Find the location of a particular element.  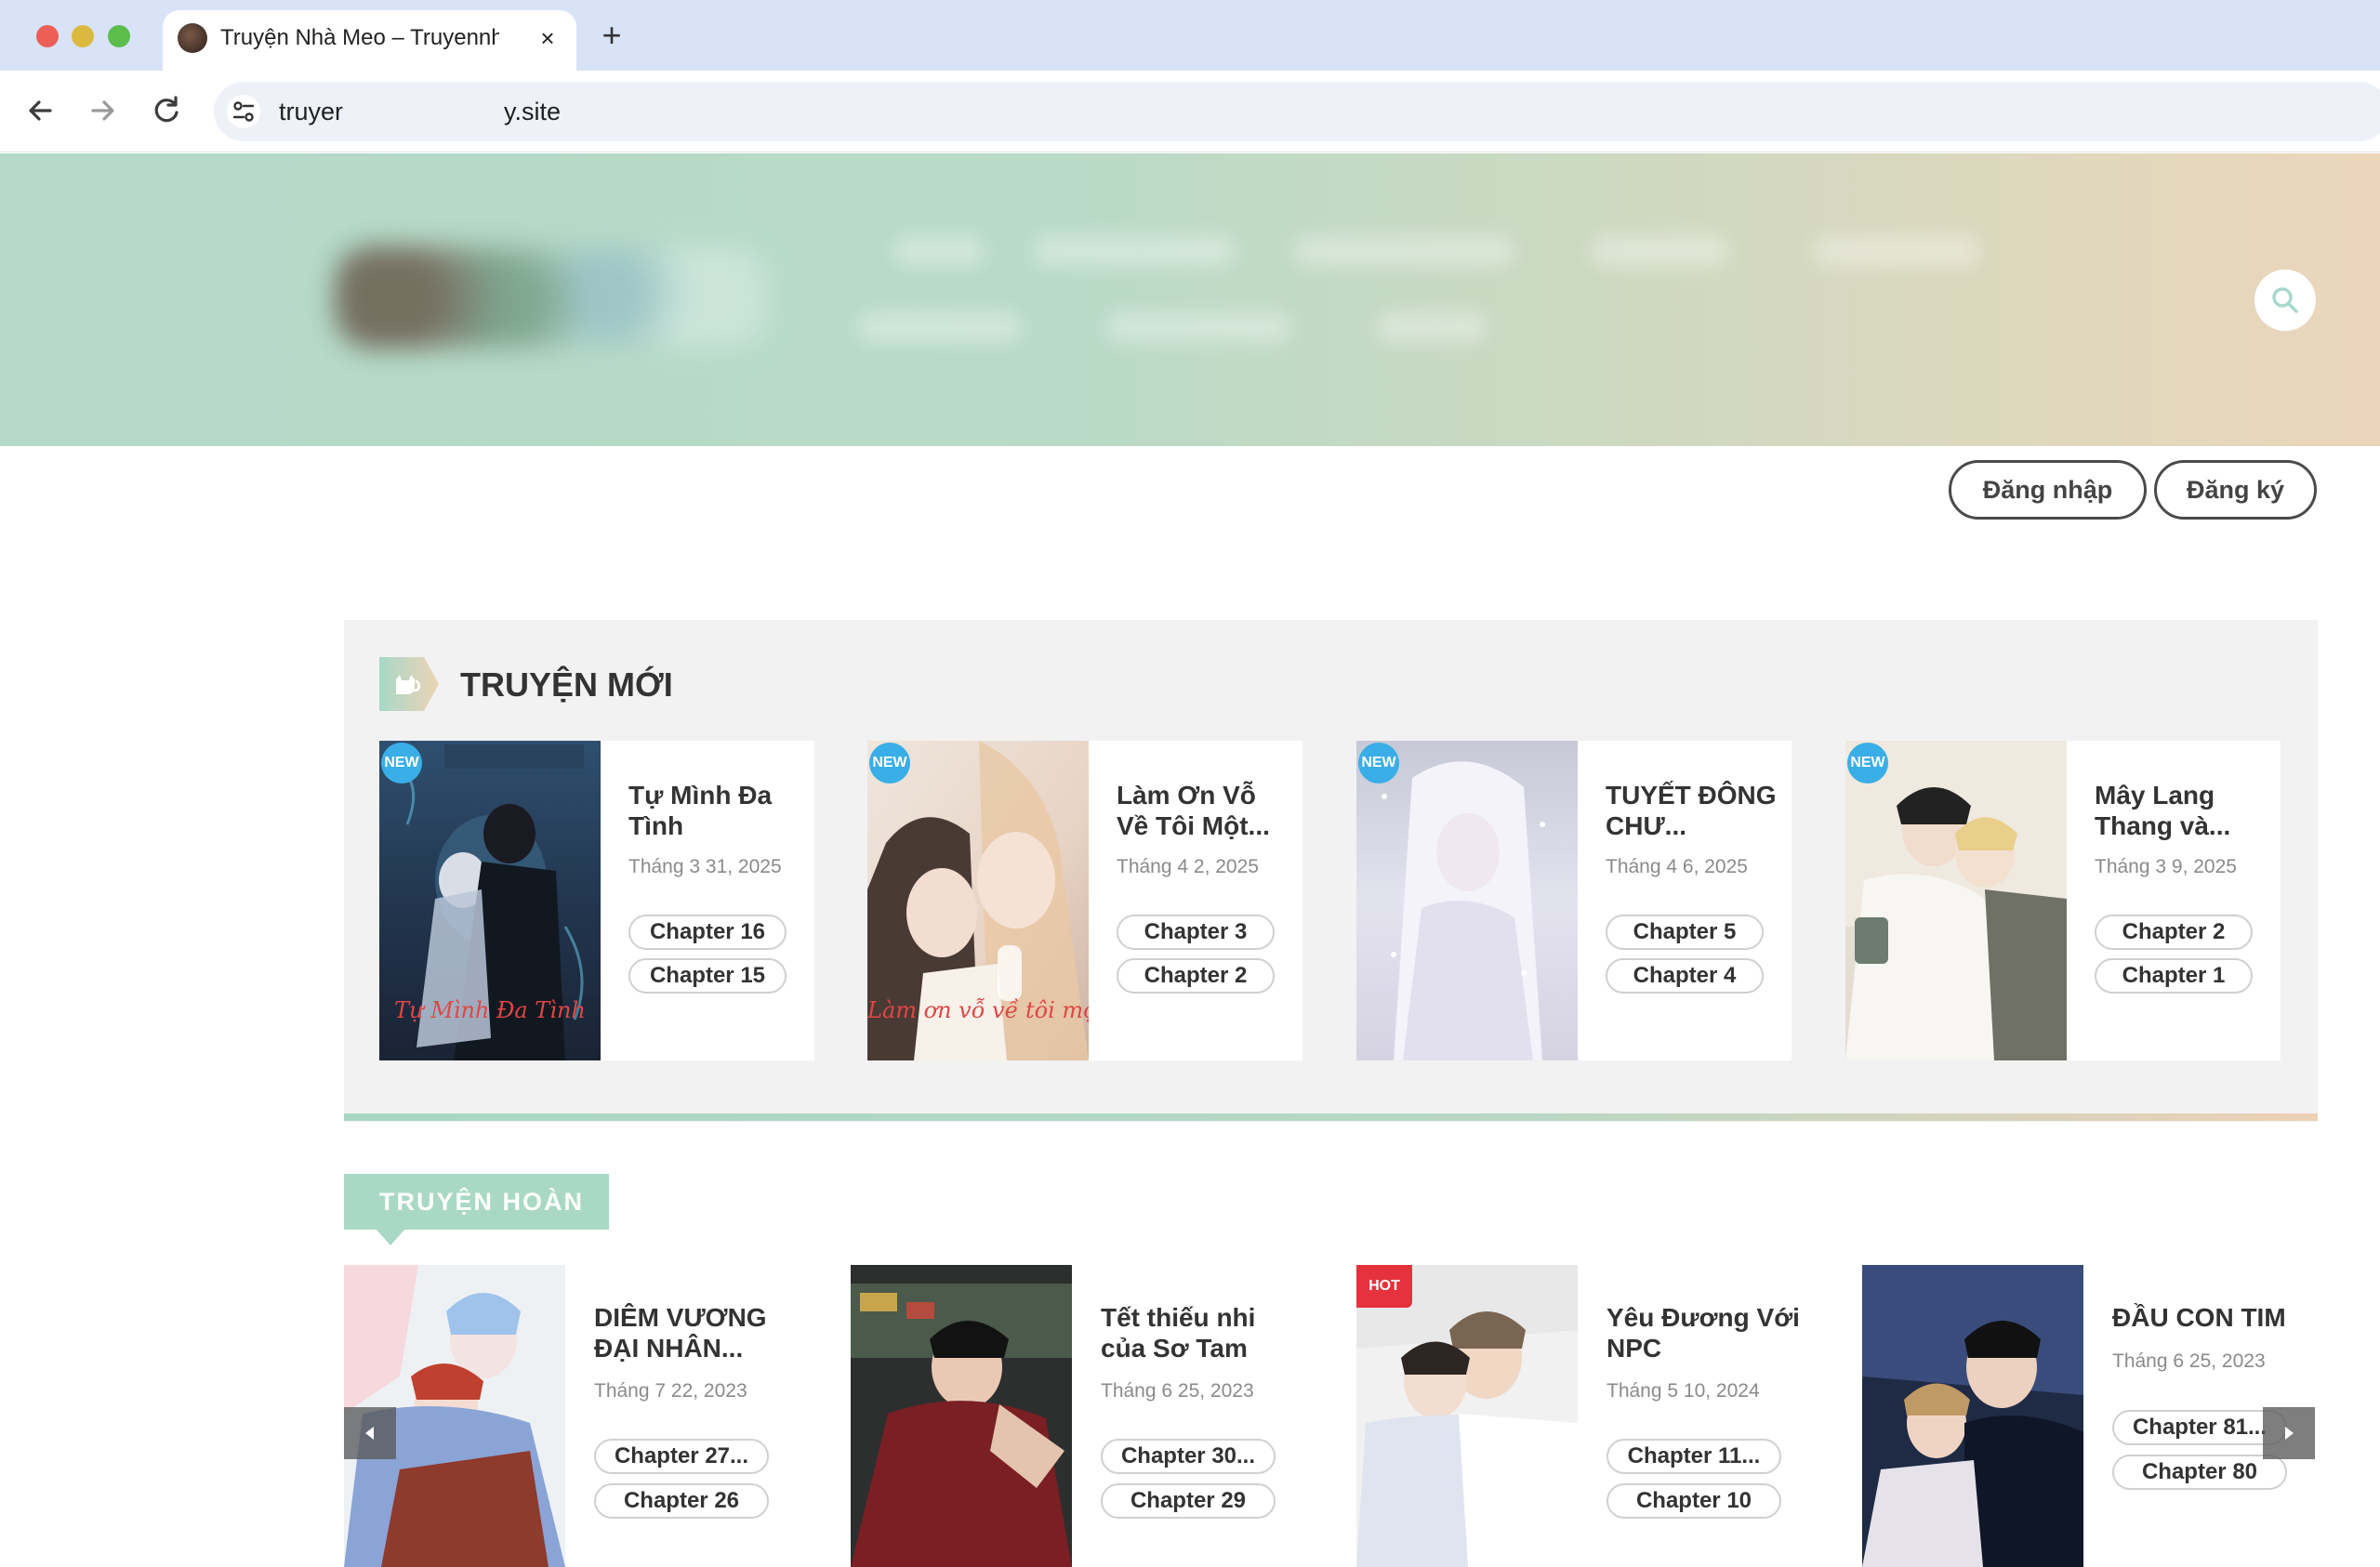

story-cover-image: NEW Làm ơn vỗ về tôi một chút is located at coordinates (978, 900).